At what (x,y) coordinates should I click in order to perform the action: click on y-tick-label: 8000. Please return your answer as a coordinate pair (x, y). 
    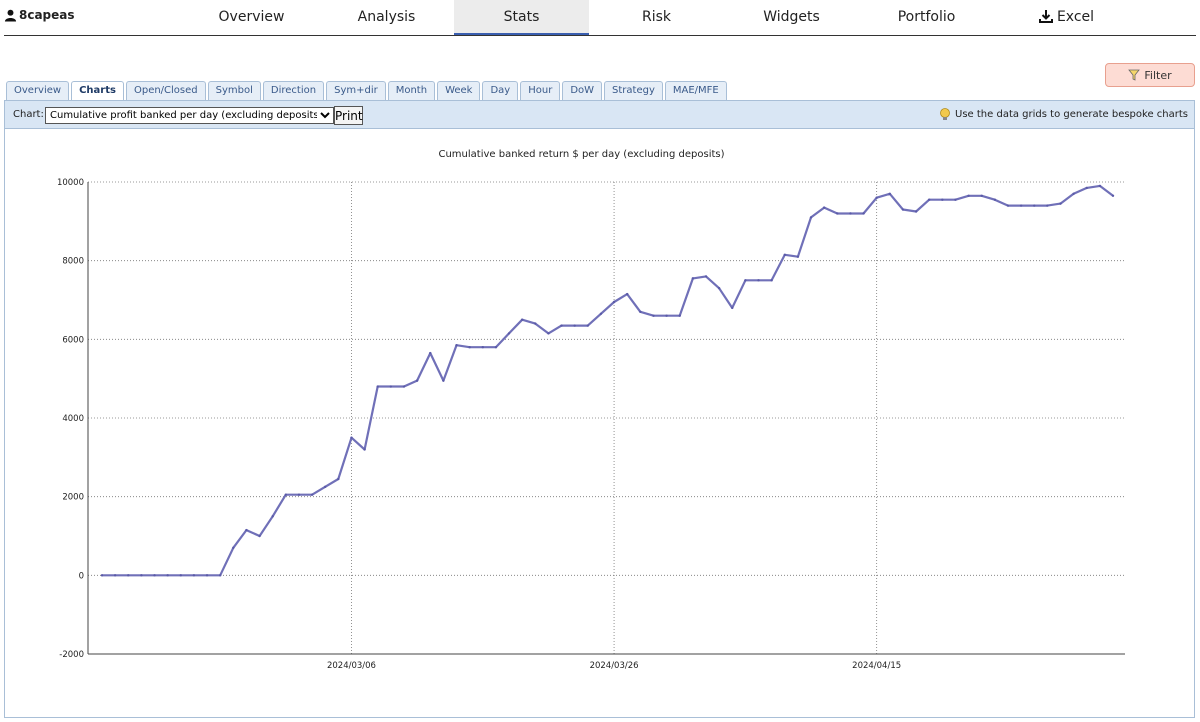
    Looking at the image, I should click on (73, 262).